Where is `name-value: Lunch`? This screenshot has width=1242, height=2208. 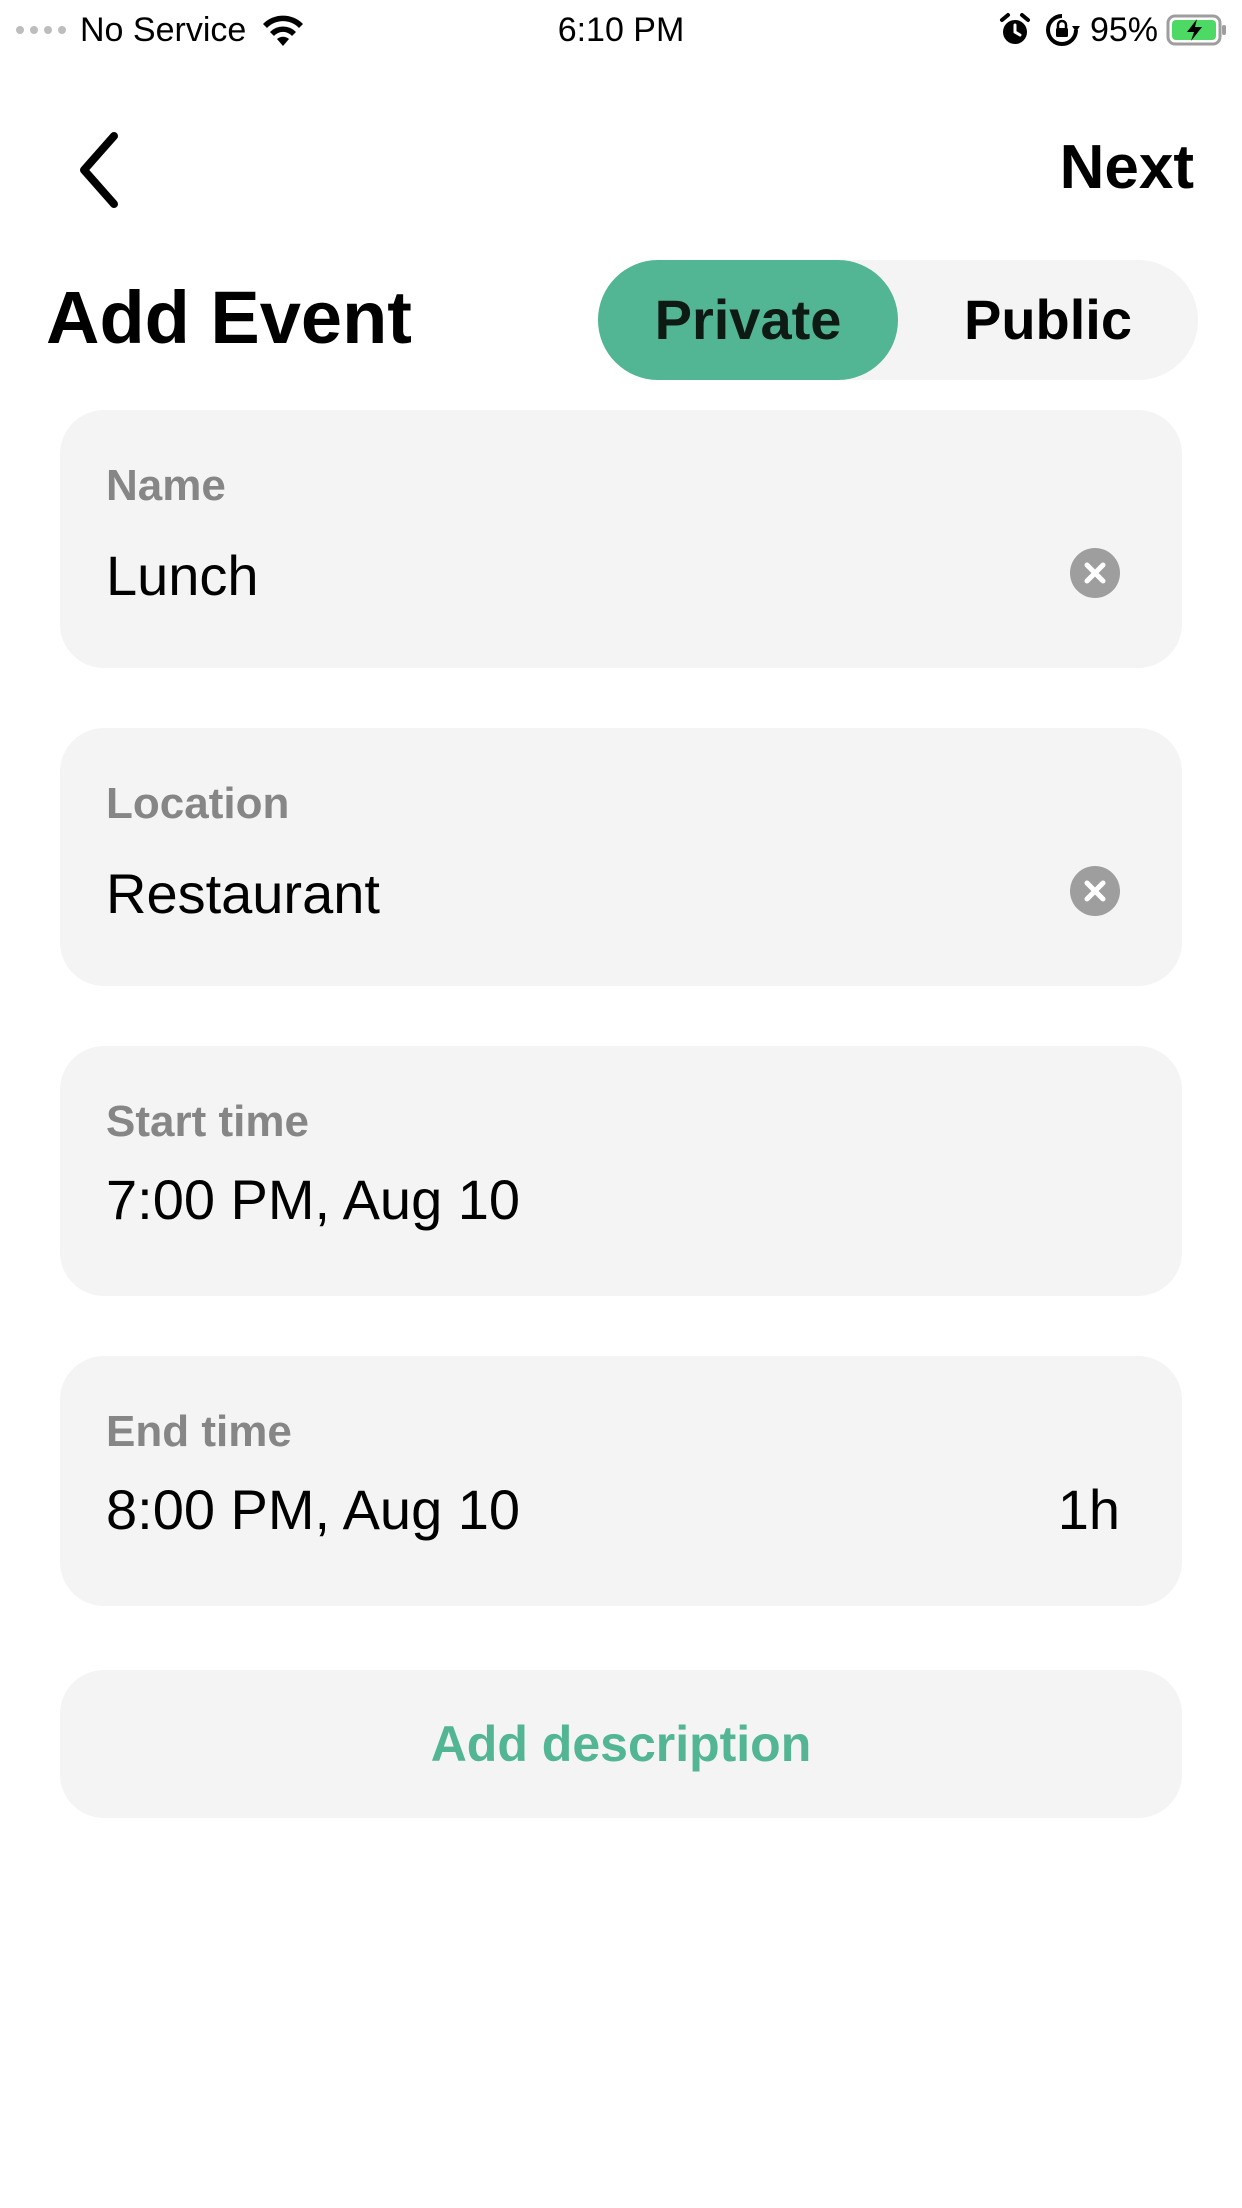
name-value: Lunch is located at coordinates (182, 576).